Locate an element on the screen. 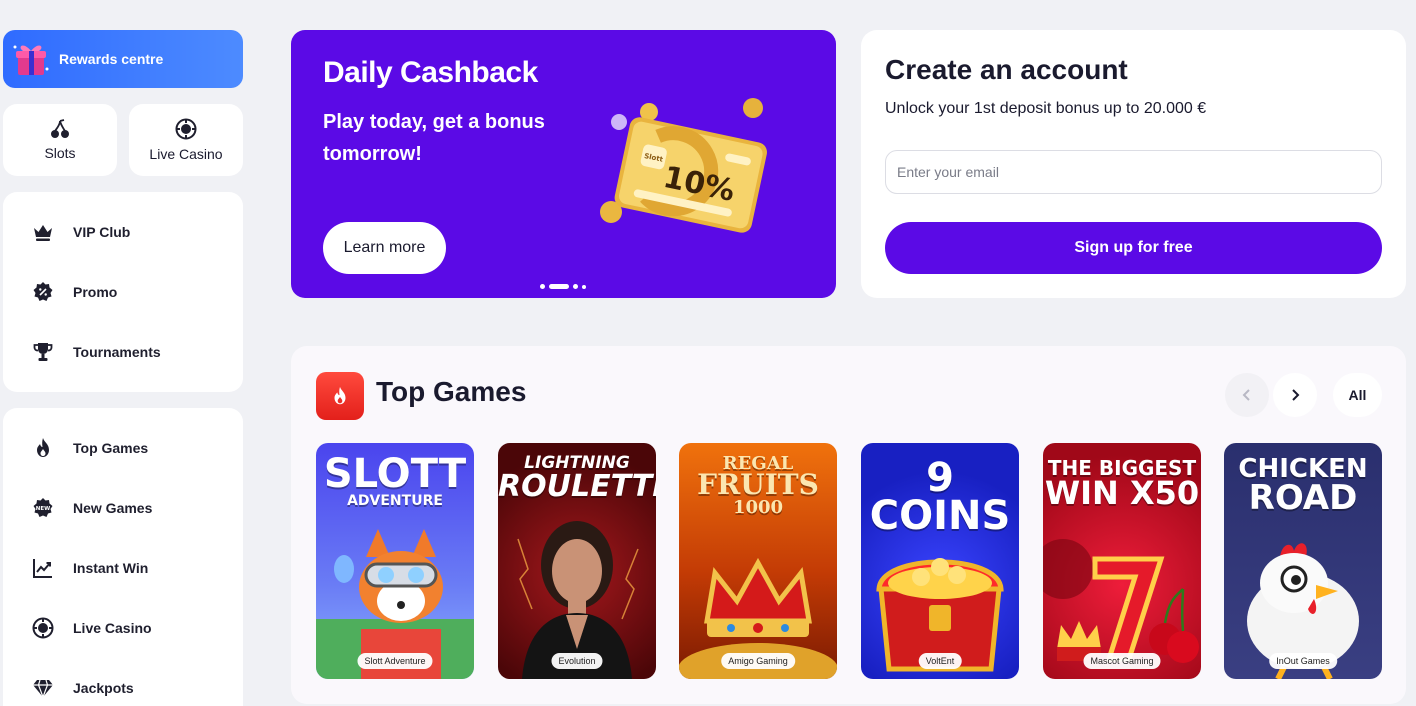  previous-button is located at coordinates (1247, 395).